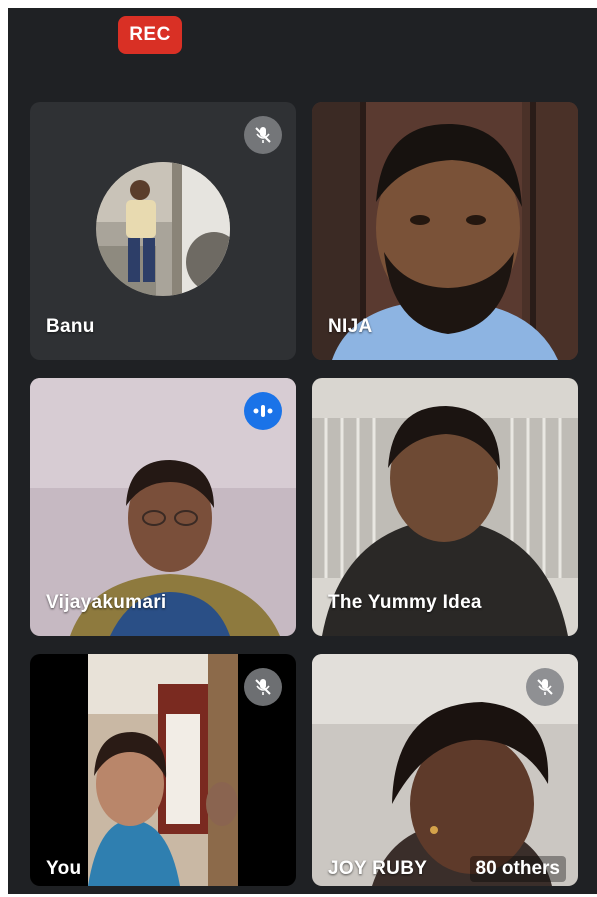 The height and width of the screenshot is (897, 597). Describe the element at coordinates (445, 770) in the screenshot. I see `participant-tile-joy-ruby: JOY RUBY 80 others` at that location.